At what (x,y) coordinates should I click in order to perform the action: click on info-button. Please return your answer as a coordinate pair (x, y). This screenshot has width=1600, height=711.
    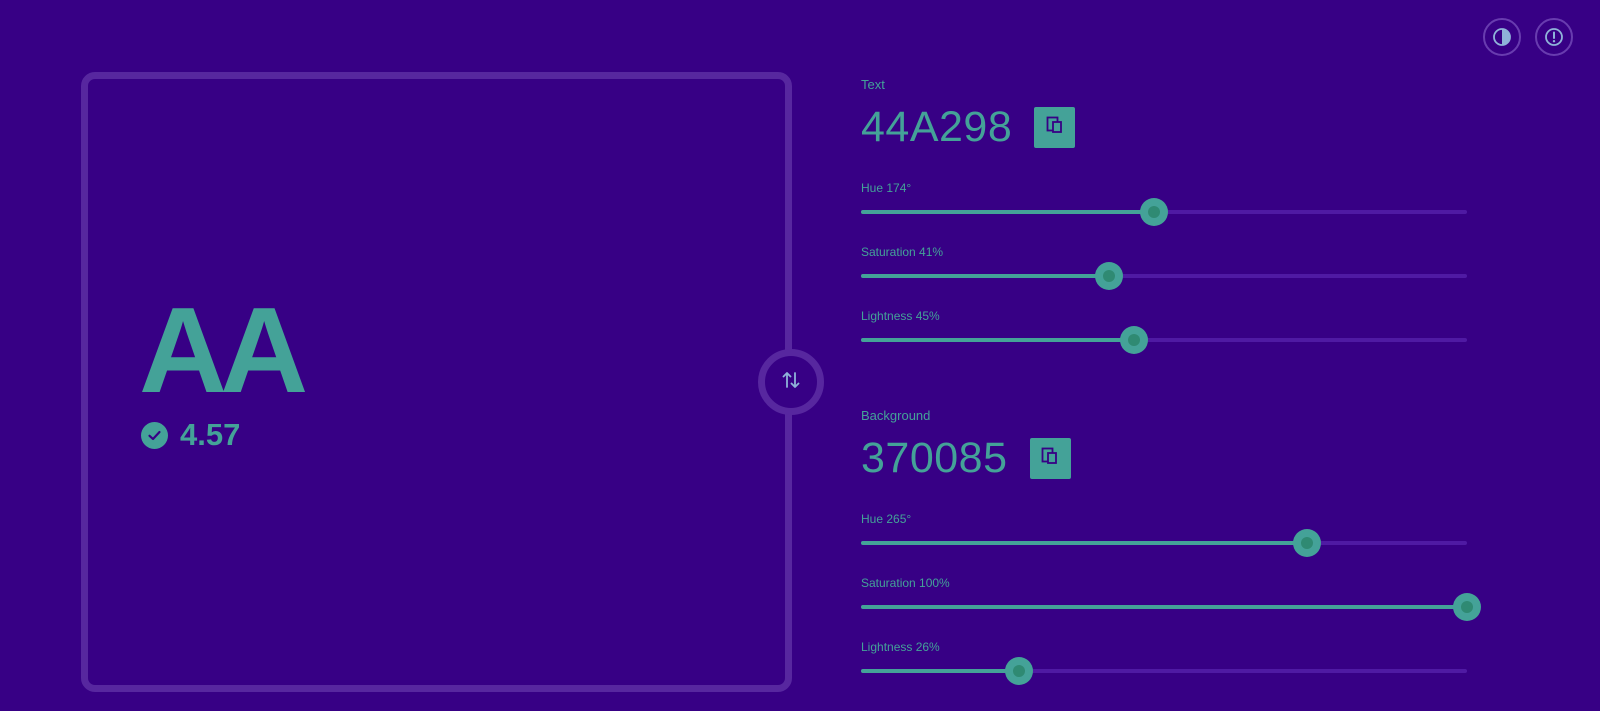
    Looking at the image, I should click on (1554, 37).